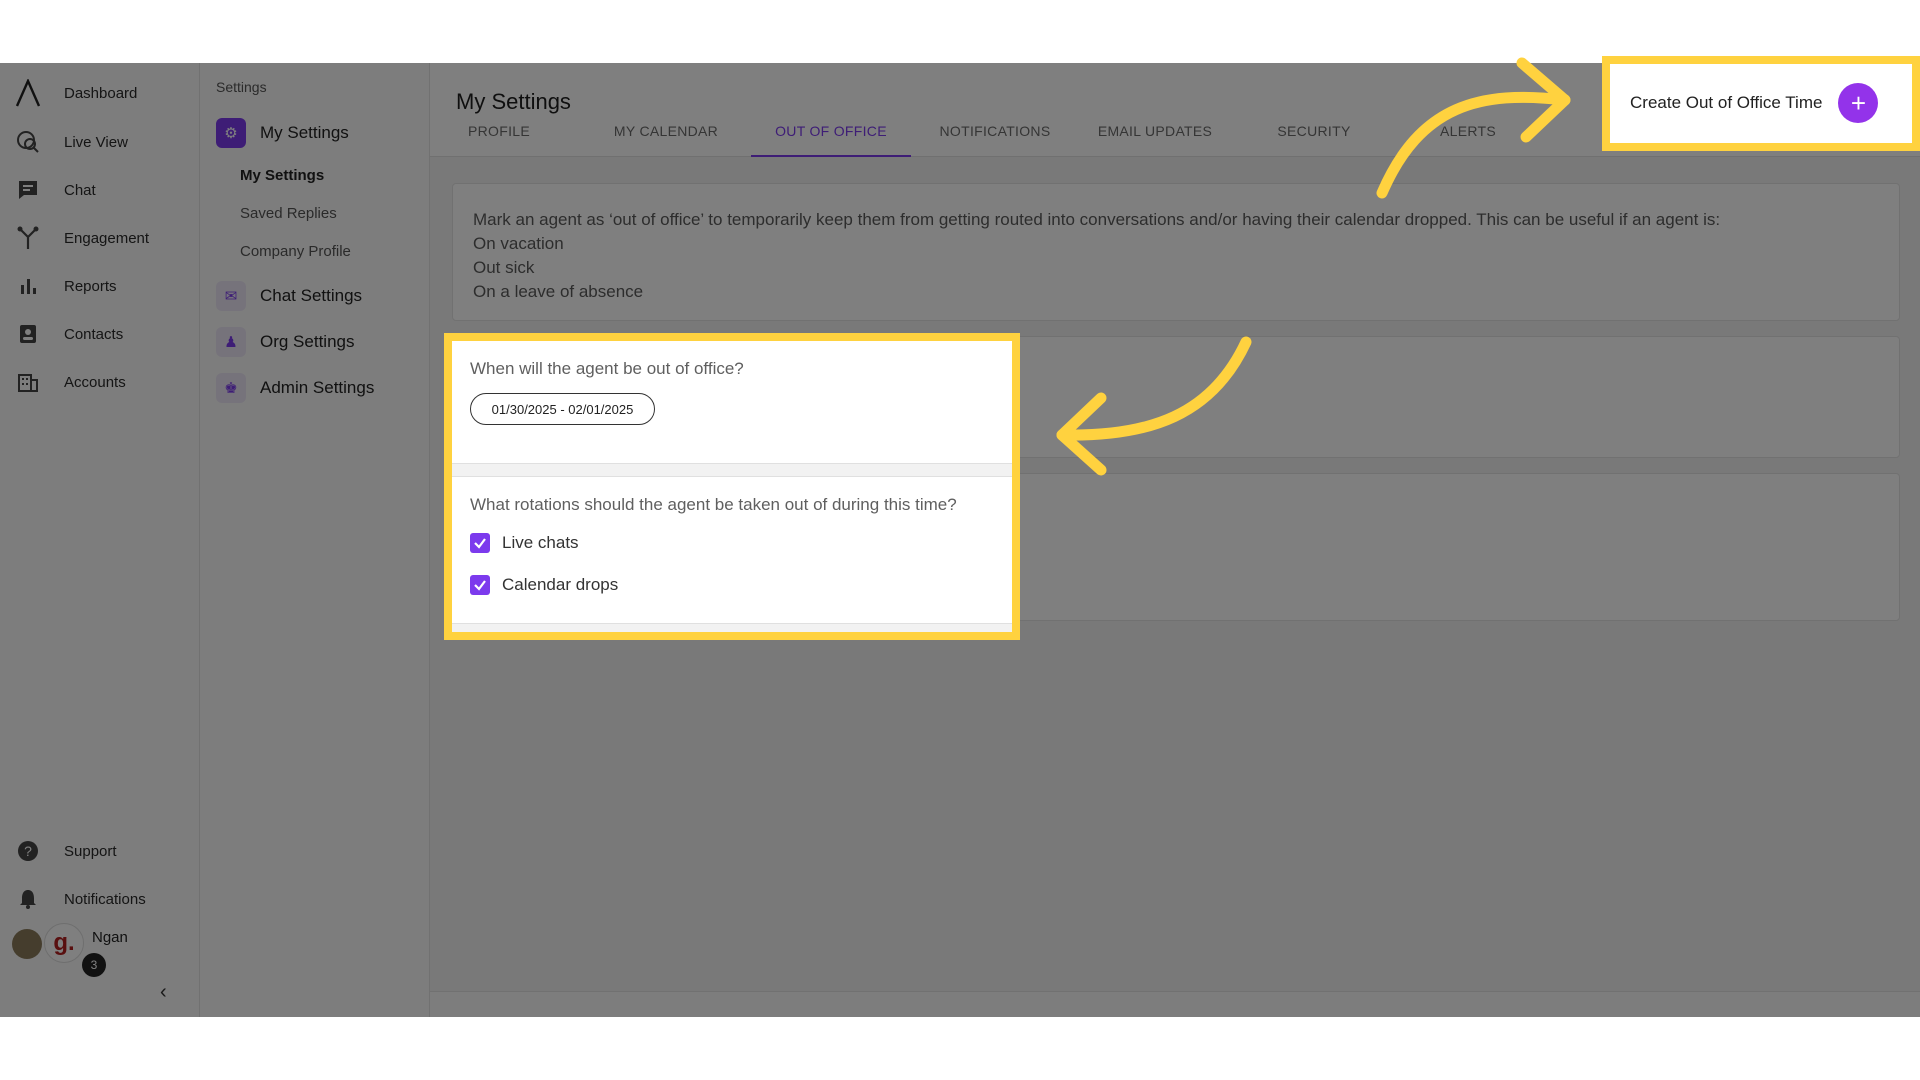 This screenshot has width=1920, height=1080. I want to click on create-out-of-office-button: Create Out of Office Time +, so click(1765, 103).